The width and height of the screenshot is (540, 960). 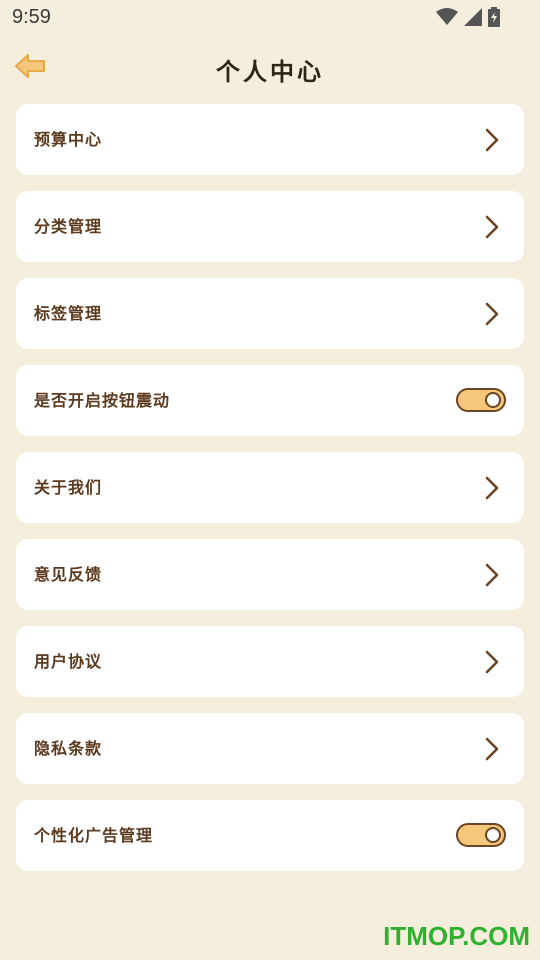 What do you see at coordinates (68, 574) in the screenshot?
I see `menu-item-label: 意见反馈` at bounding box center [68, 574].